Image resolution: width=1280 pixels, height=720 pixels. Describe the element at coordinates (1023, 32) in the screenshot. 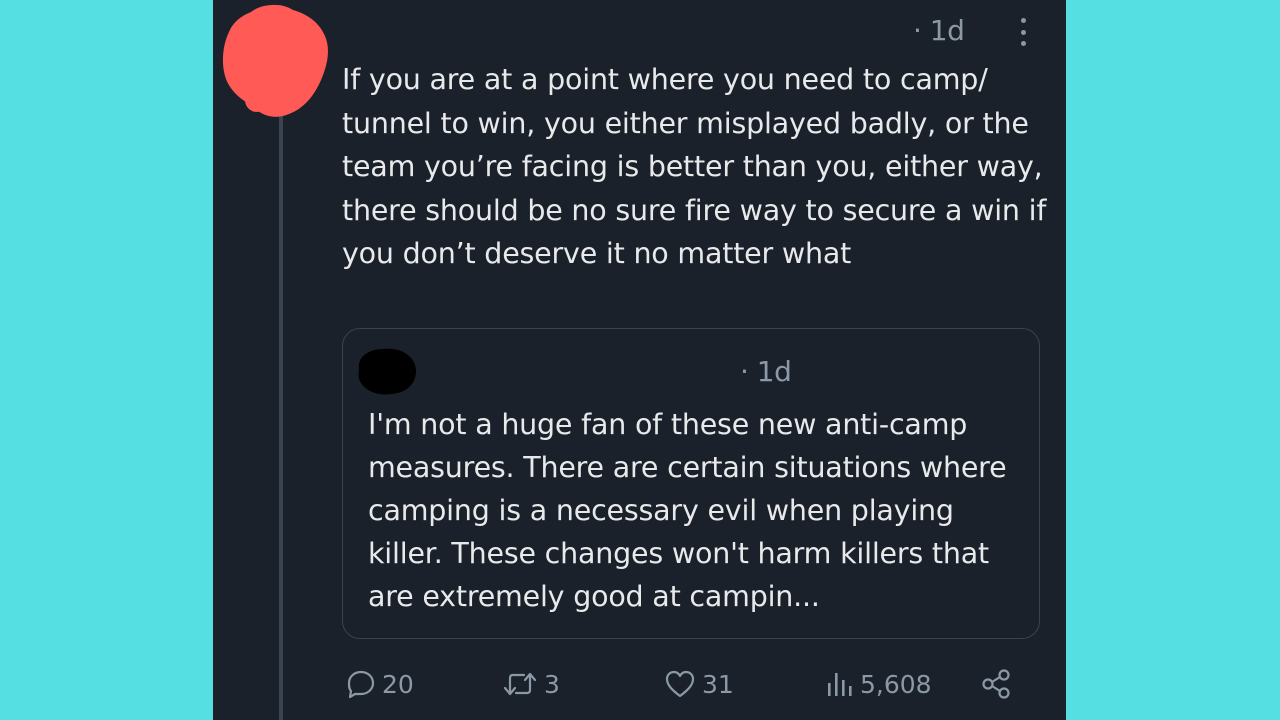

I see `more-icon` at that location.